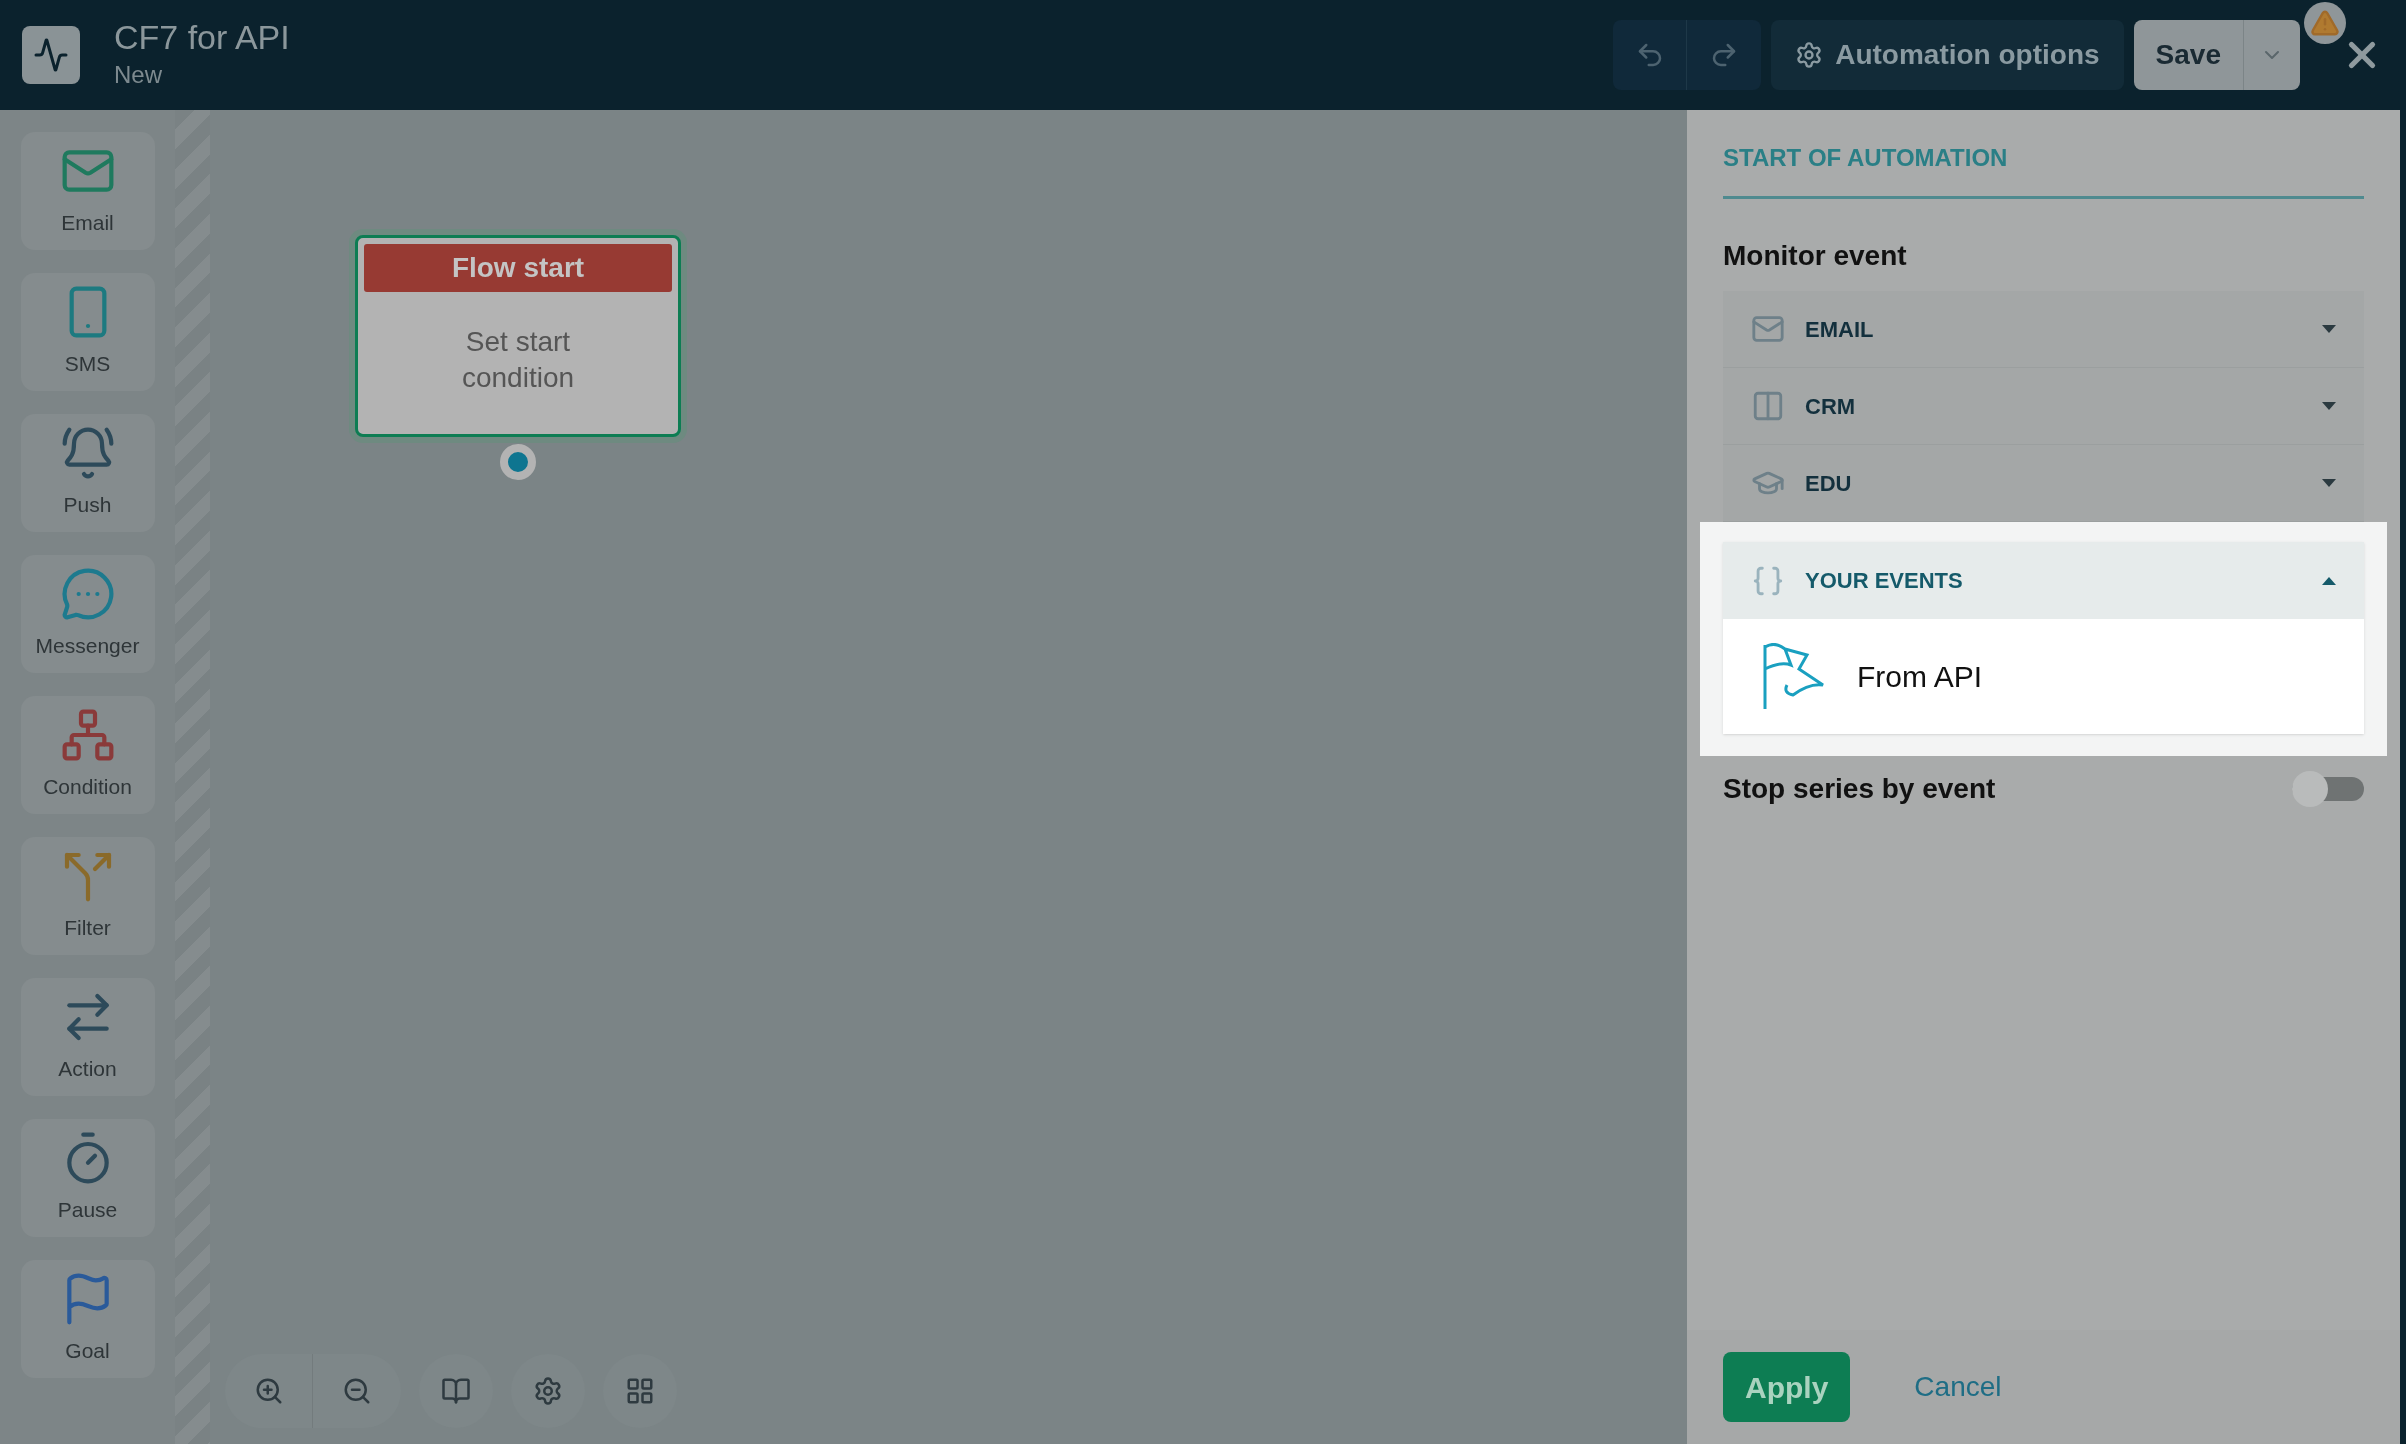 The image size is (2406, 1444). Describe the element at coordinates (87, 594) in the screenshot. I see `chat-bubble-icon` at that location.